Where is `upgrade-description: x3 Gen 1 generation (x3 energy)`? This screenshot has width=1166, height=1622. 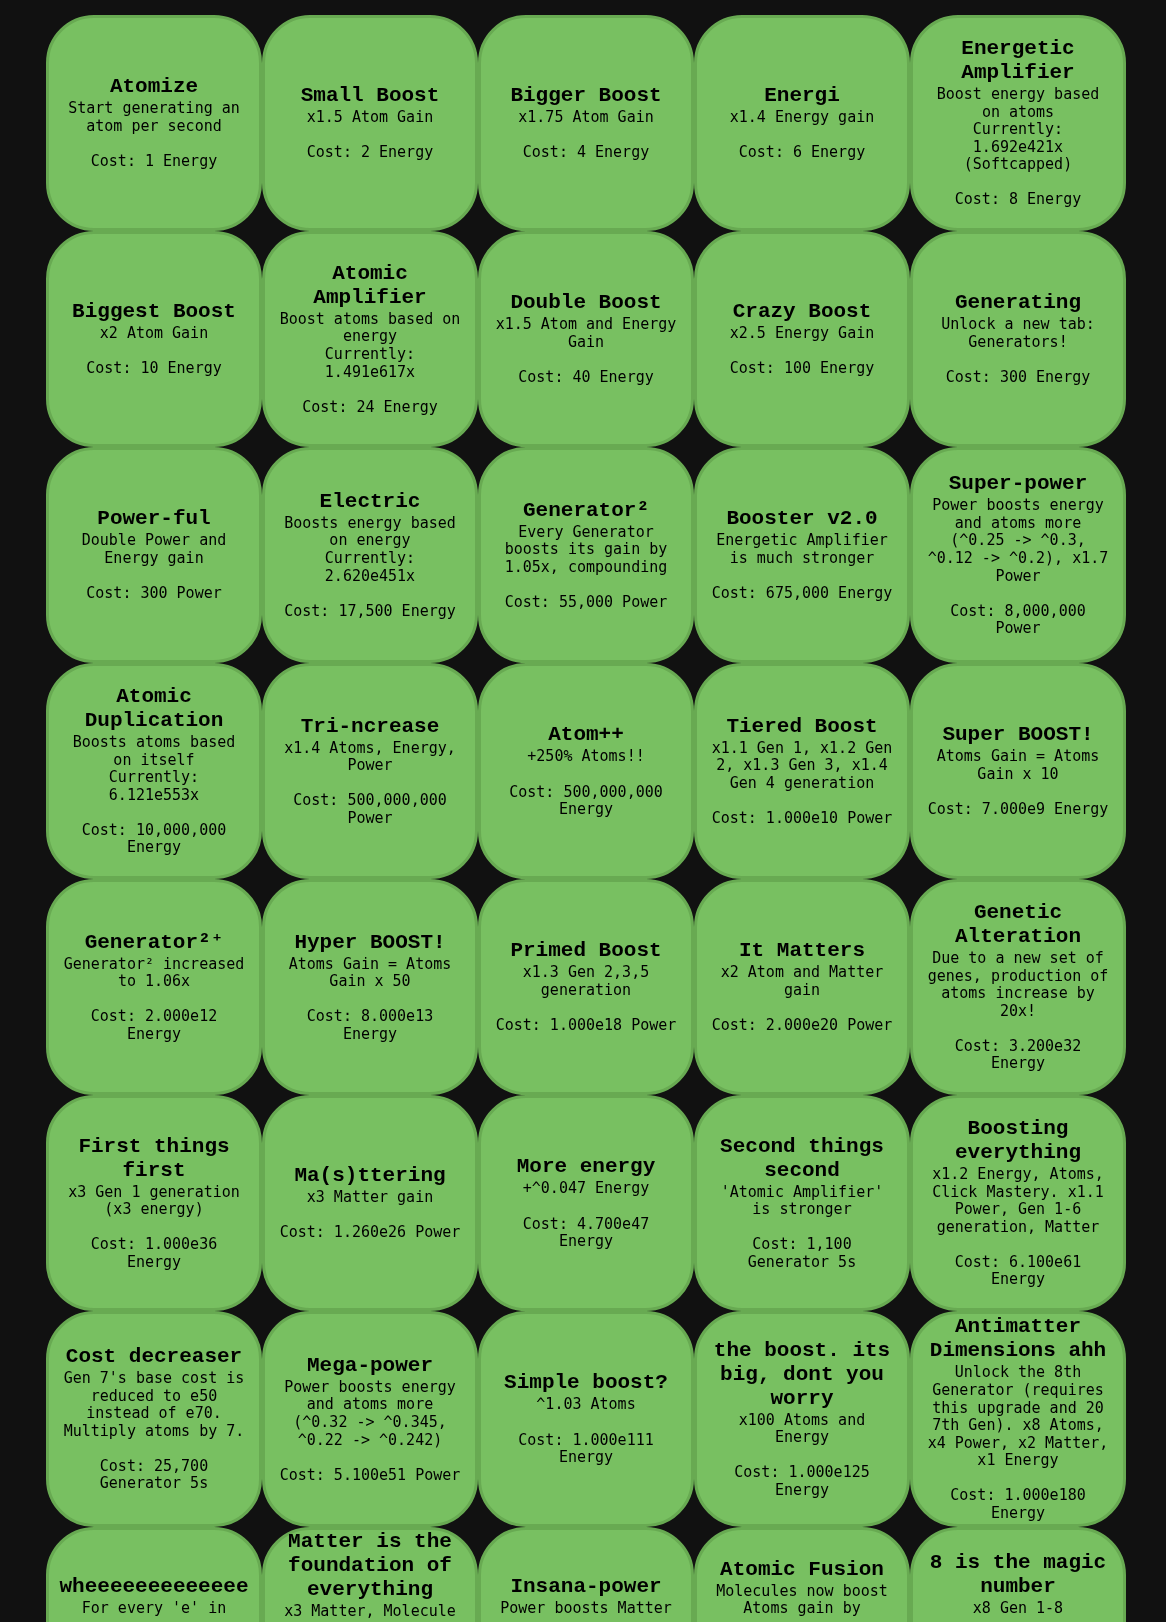
upgrade-description: x3 Gen 1 generation (x3 energy) is located at coordinates (154, 1201).